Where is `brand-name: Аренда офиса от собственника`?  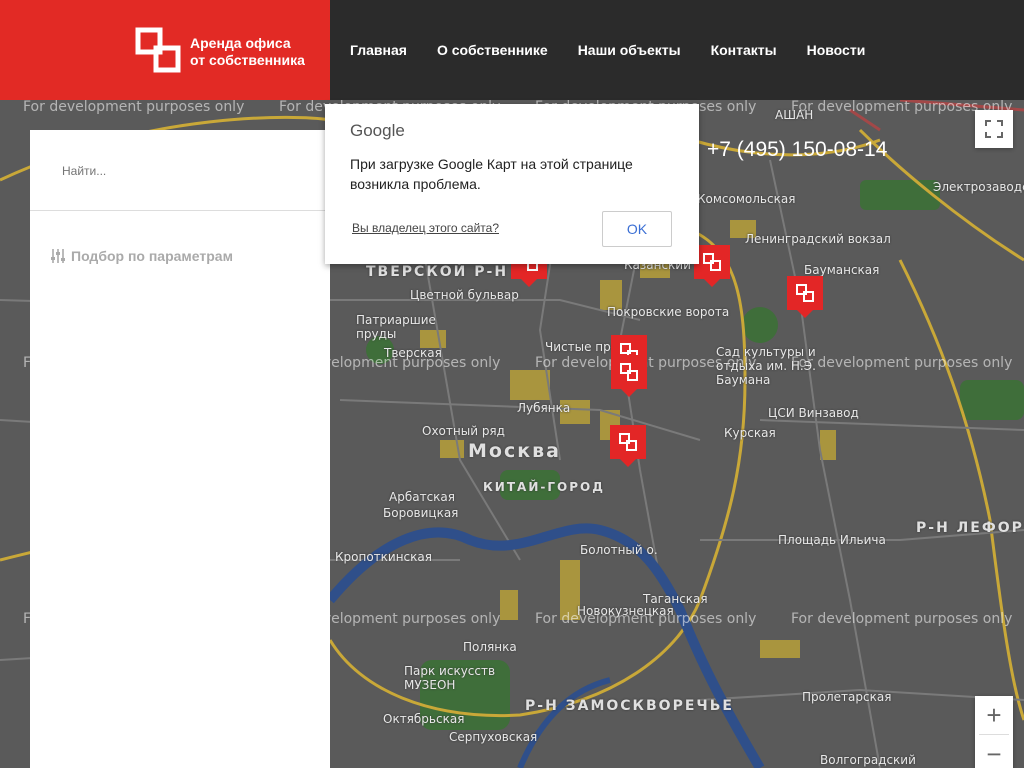
brand-name: Аренда офиса от собственника is located at coordinates (247, 52).